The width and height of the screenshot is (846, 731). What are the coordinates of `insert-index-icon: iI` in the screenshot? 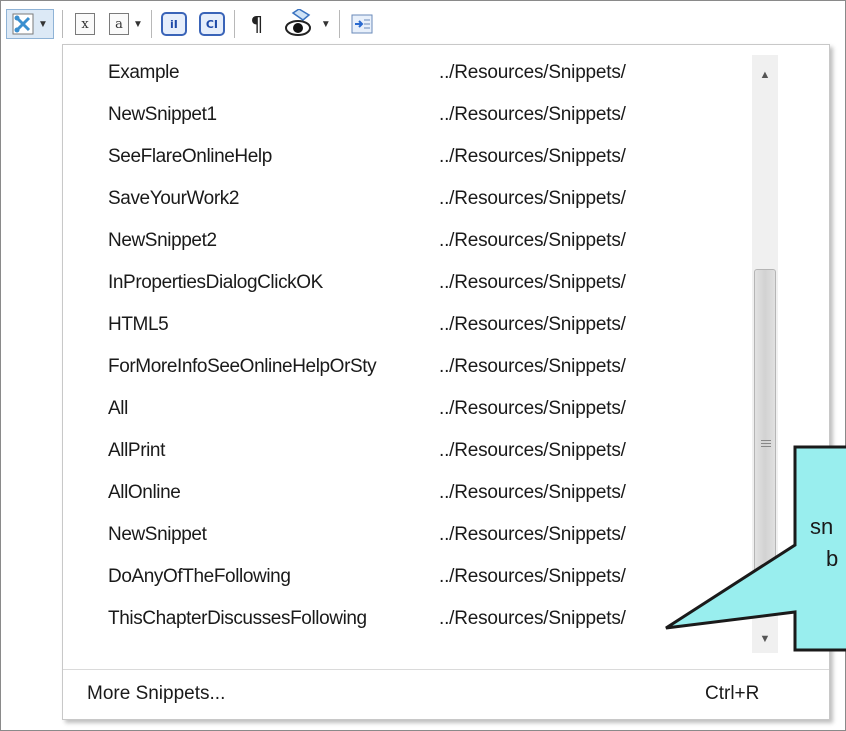 It's located at (173, 24).